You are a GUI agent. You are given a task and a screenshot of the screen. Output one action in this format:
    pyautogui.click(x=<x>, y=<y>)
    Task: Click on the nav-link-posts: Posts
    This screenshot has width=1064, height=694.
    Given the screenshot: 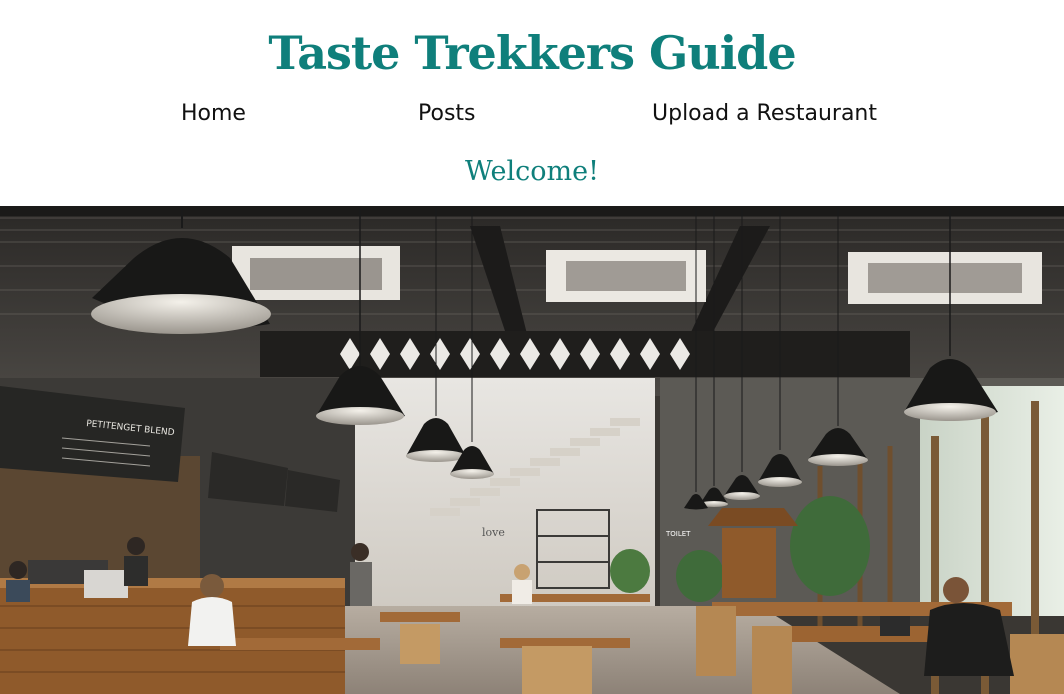 What is the action you would take?
    pyautogui.click(x=447, y=114)
    